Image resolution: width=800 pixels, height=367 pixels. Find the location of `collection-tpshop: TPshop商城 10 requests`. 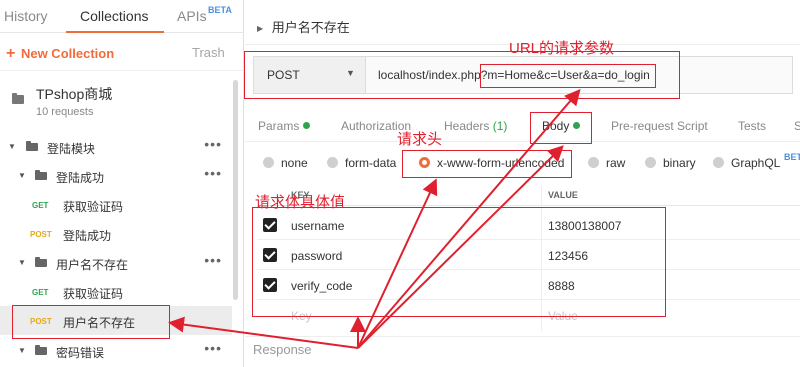

collection-tpshop: TPshop商城 10 requests is located at coordinates (116, 103).